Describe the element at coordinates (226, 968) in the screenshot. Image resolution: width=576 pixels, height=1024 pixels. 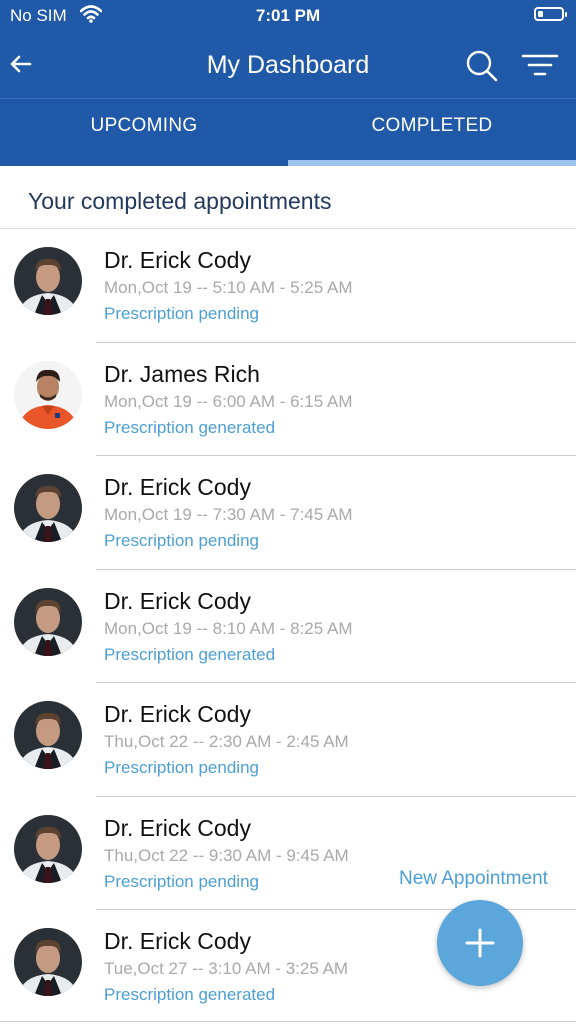
I see `appointment-time: Tue,Oct 27 -- 3:10 AM - 3:25 AM` at that location.